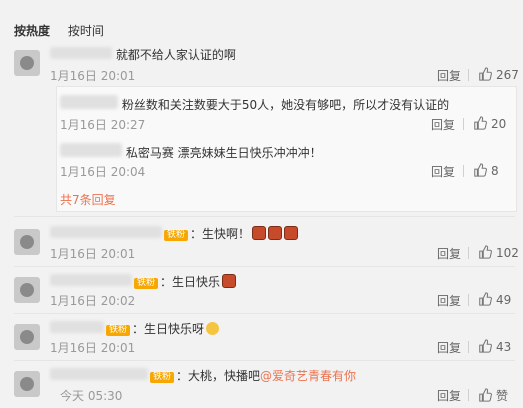 The image size is (523, 408). What do you see at coordinates (32, 31) in the screenshot?
I see `tab-sort-by-hot: 按热度` at bounding box center [32, 31].